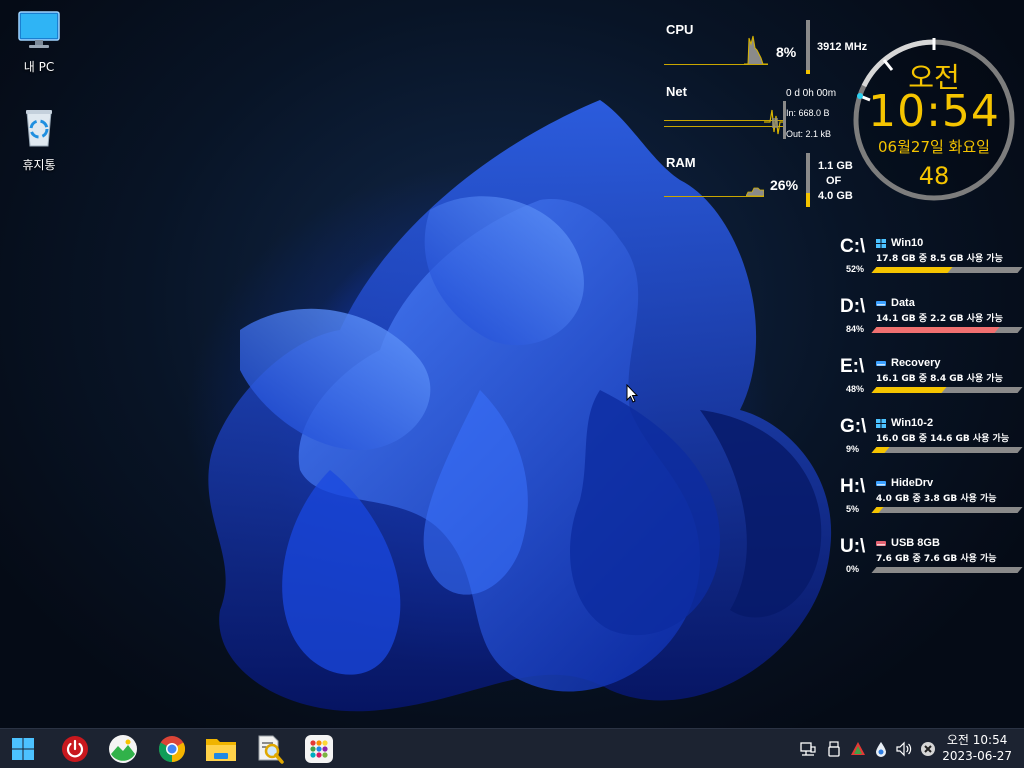 The width and height of the screenshot is (1024, 768). I want to click on drive-item: U:\ 0% USB 8GB 7.6 GB 중 7.6 GB 사용 가능, so click(929, 564).